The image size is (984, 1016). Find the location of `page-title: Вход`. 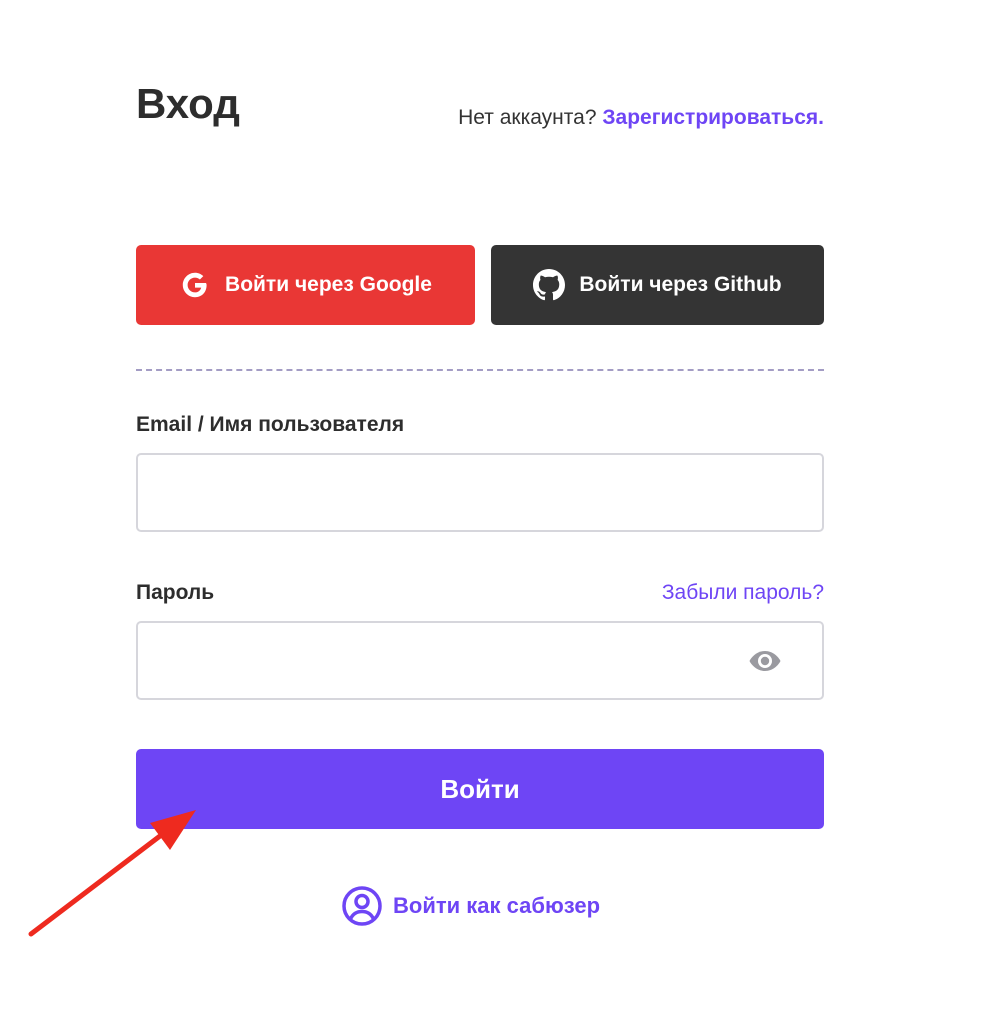

page-title: Вход is located at coordinates (188, 103).